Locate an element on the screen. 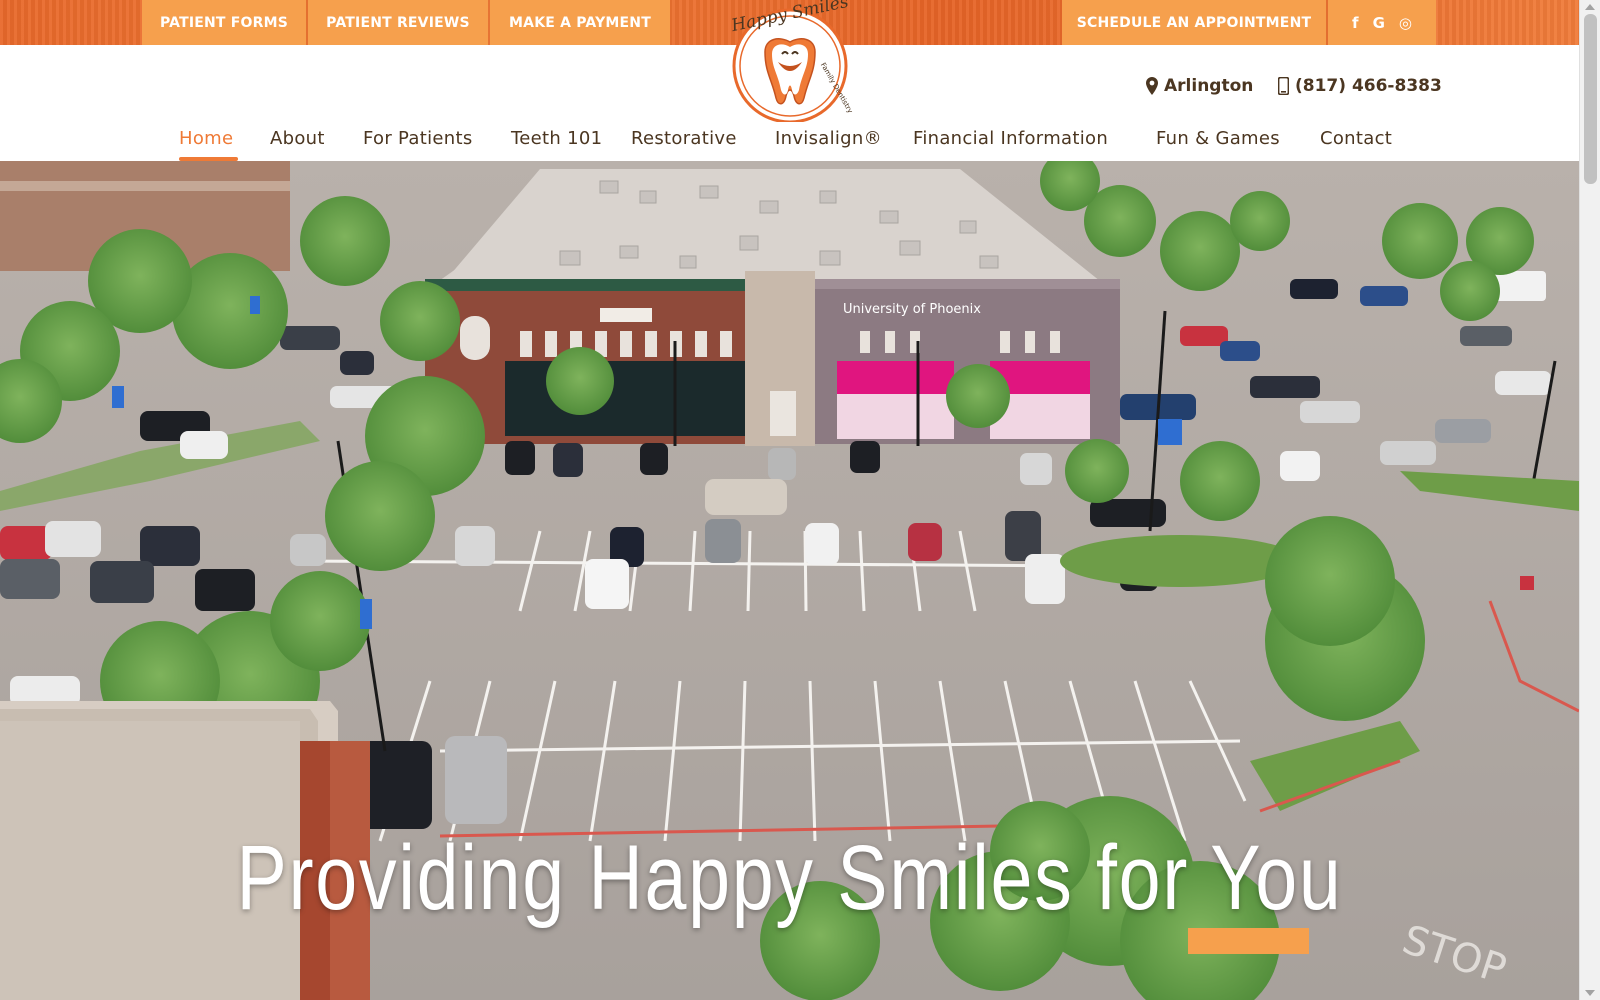 The width and height of the screenshot is (1600, 1000). make-payment-button: MAKE A PAYMENT is located at coordinates (580, 22).